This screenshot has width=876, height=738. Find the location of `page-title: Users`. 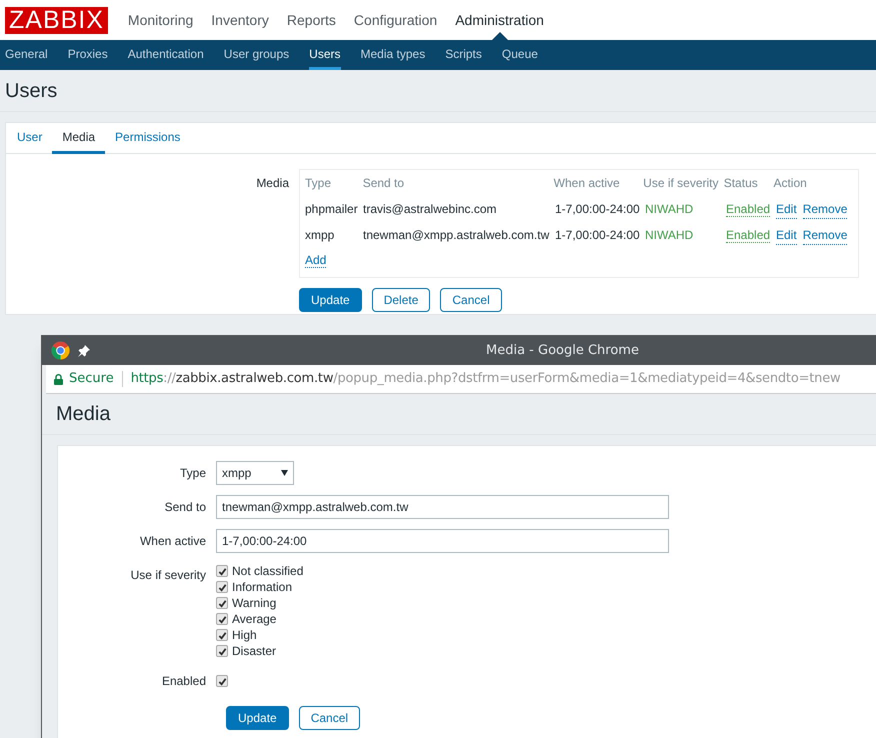

page-title: Users is located at coordinates (31, 90).